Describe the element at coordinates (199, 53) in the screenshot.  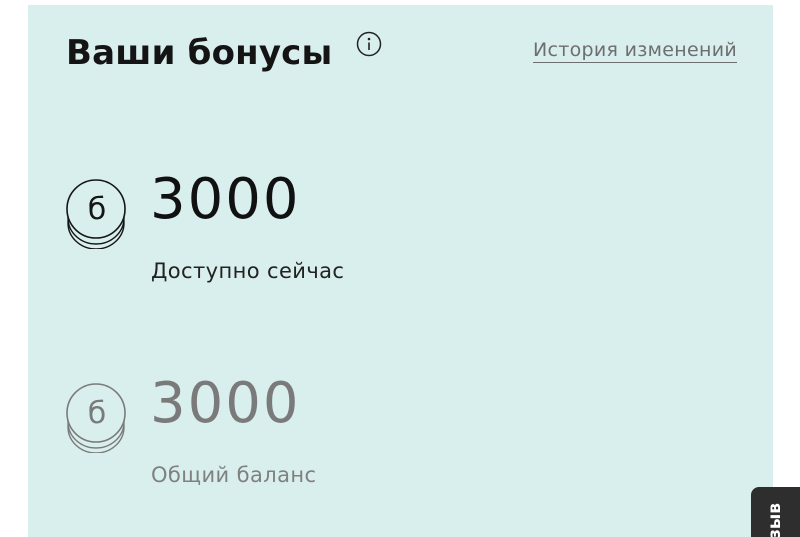
I see `bonuses-title: Ваши бонусы` at that location.